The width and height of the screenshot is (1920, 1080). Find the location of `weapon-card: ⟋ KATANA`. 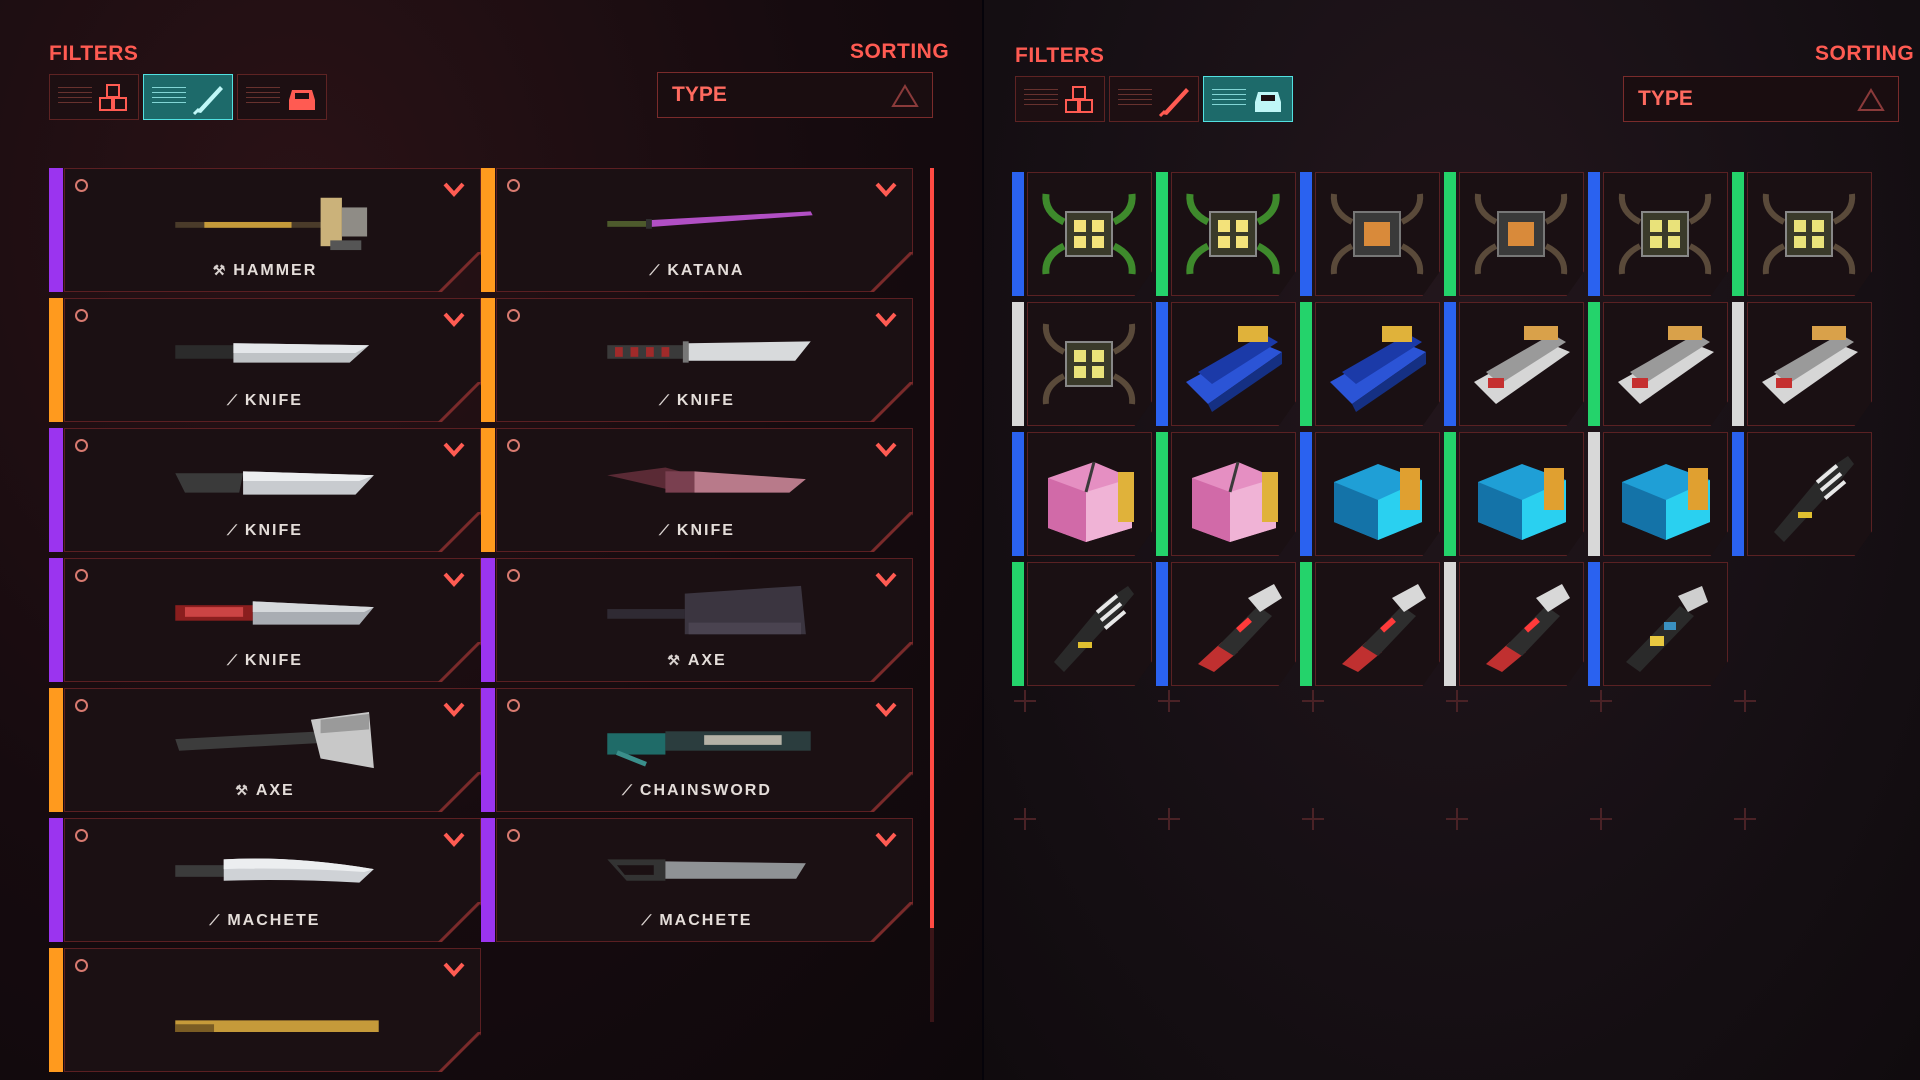

weapon-card: ⟋ KATANA is located at coordinates (697, 230).